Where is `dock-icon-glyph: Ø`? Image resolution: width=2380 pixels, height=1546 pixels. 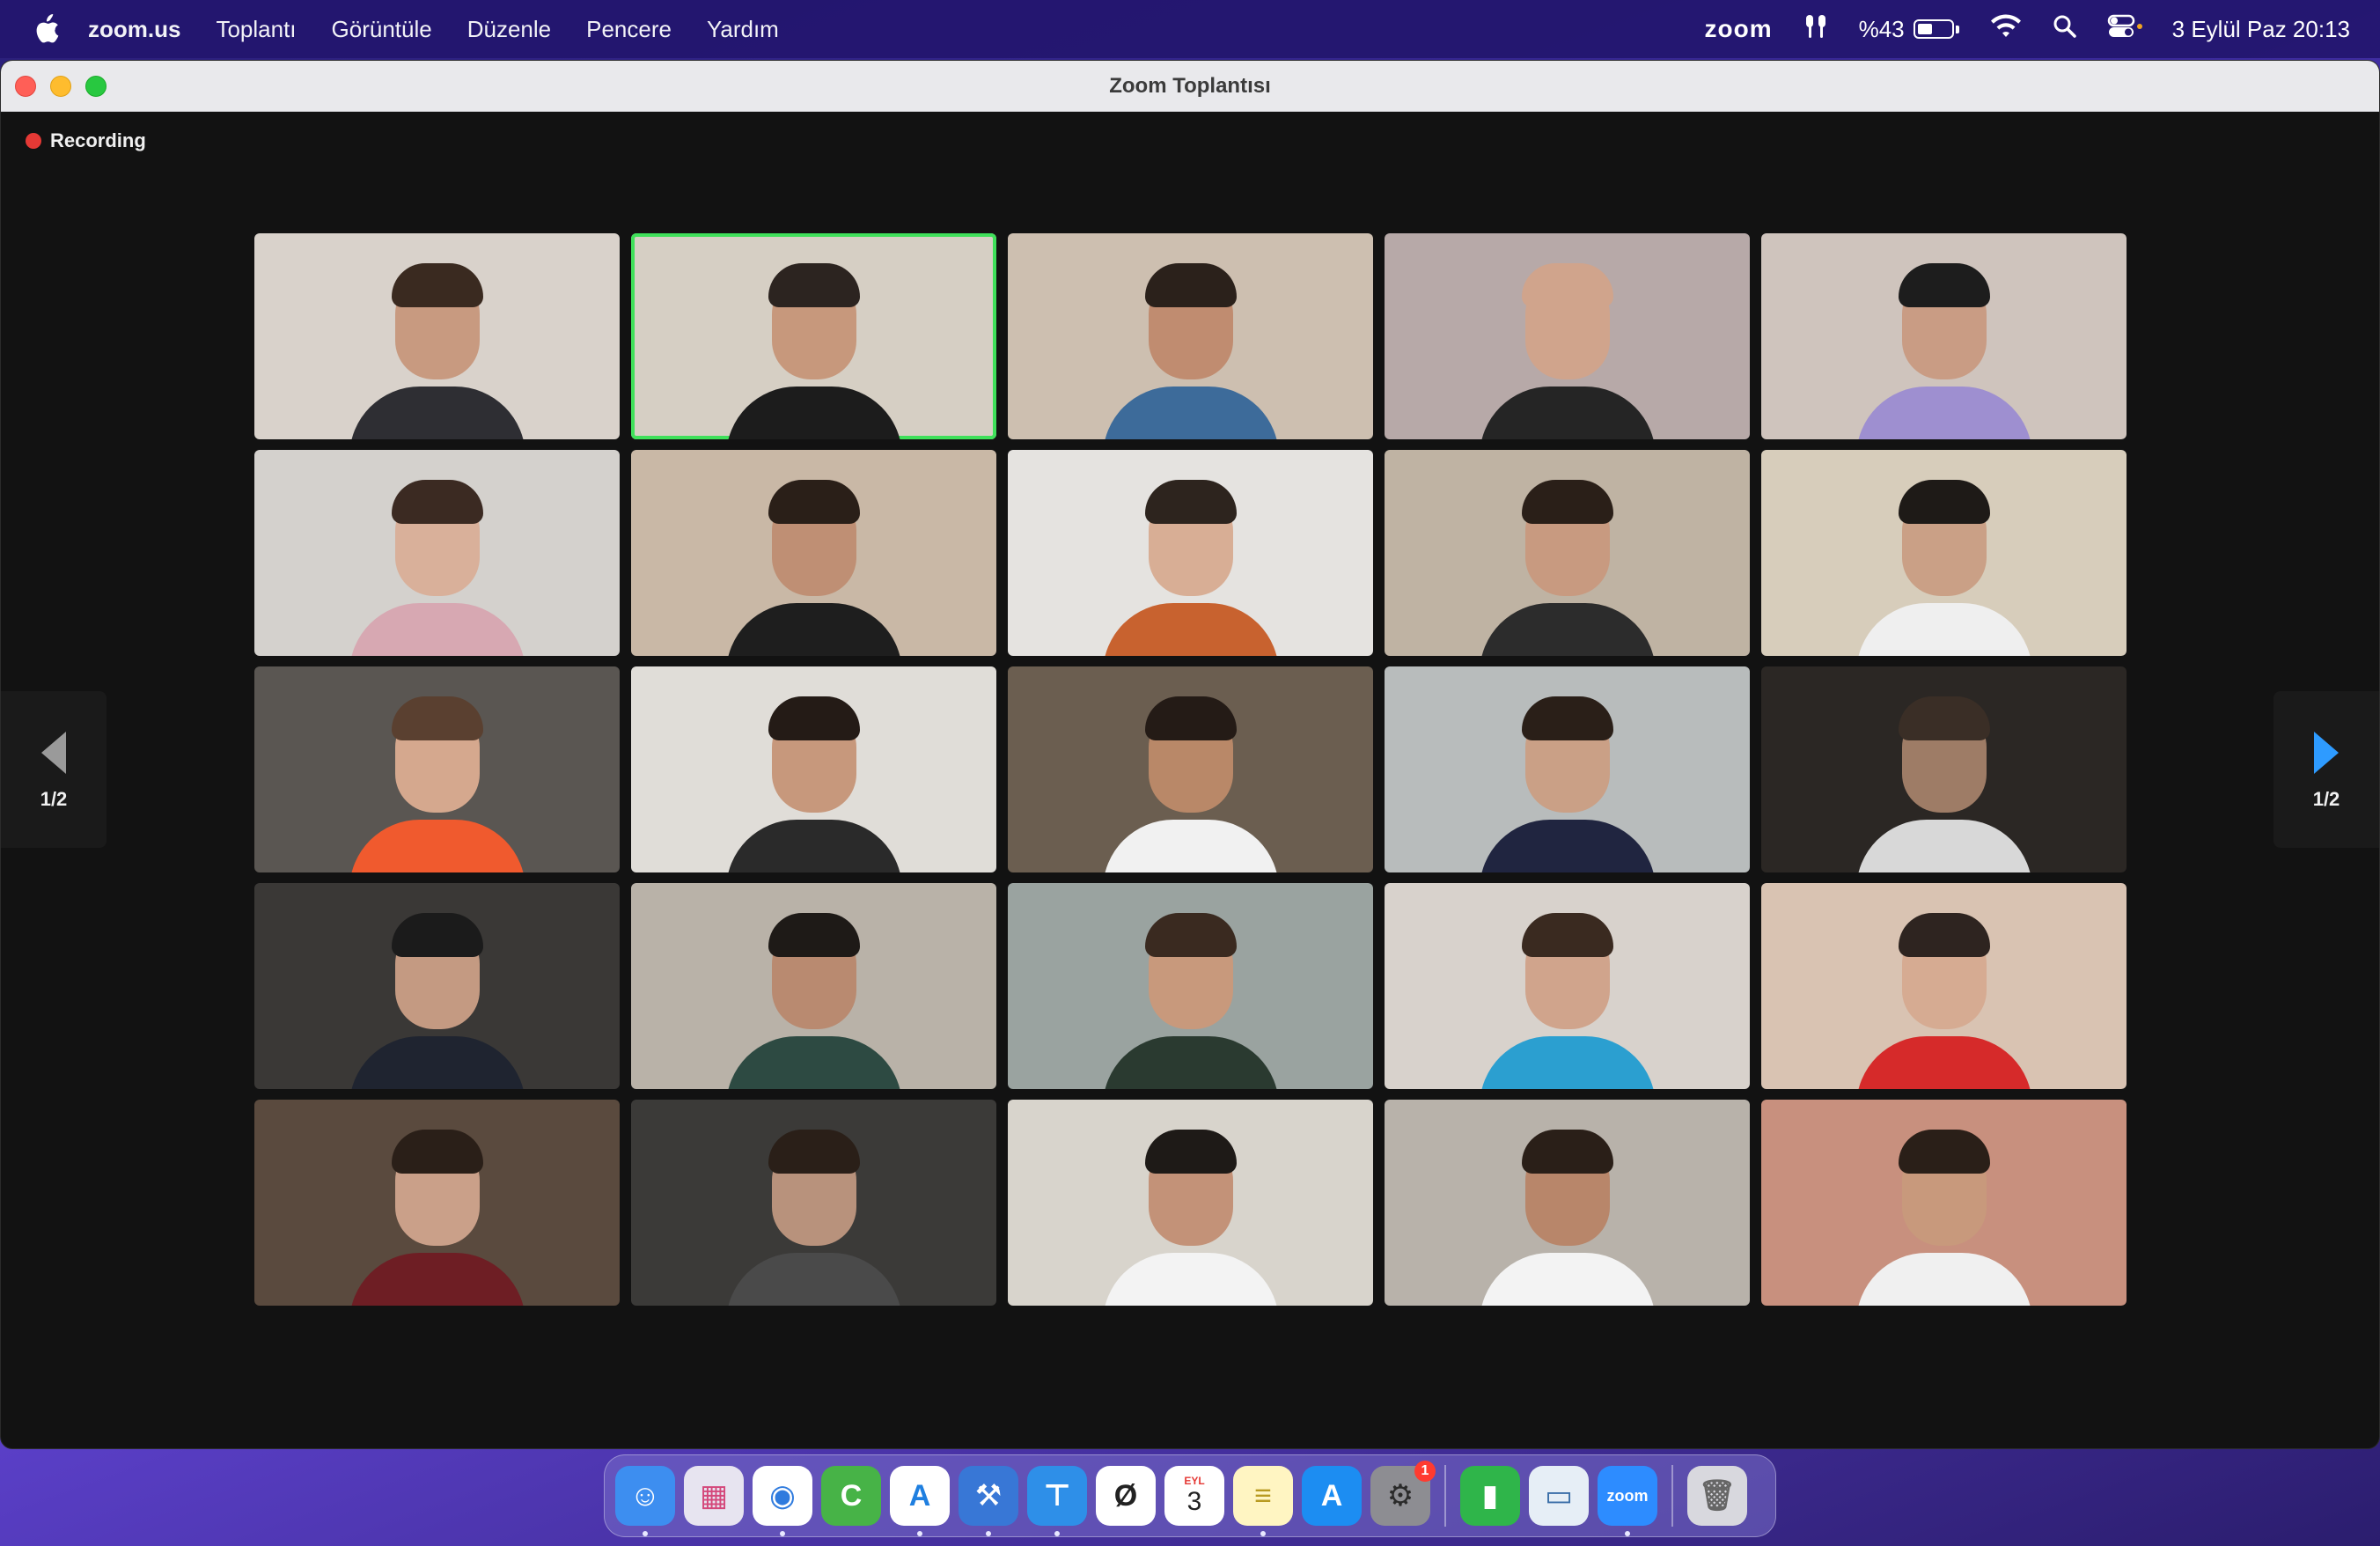
dock-icon-glyph: Ø is located at coordinates (1125, 1495).